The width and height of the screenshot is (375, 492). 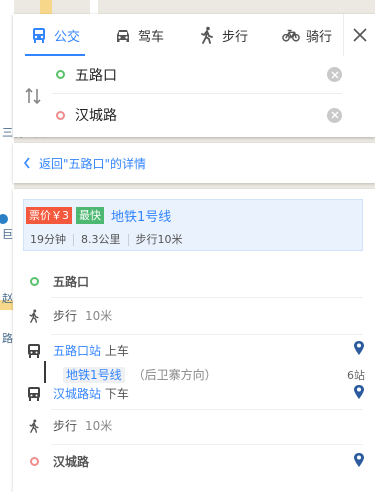 I want to click on clear-end-button, so click(x=334, y=115).